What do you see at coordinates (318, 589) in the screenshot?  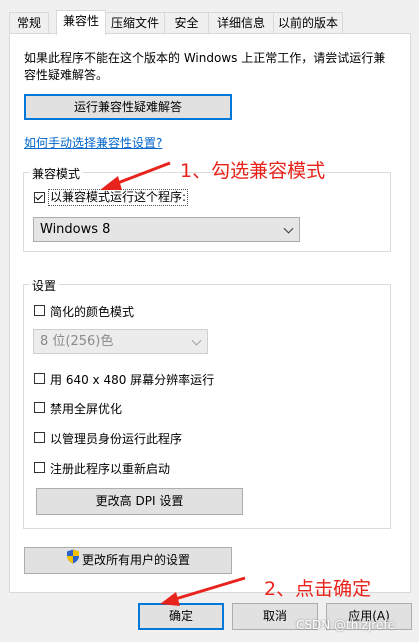 I see `annotation-step2: 2、点击确定` at bounding box center [318, 589].